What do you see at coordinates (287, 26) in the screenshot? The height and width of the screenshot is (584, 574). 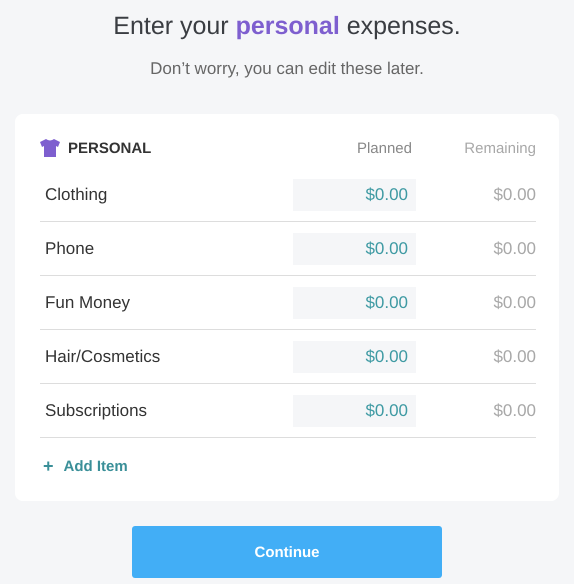 I see `page-heading: Enter your personal expenses.` at bounding box center [287, 26].